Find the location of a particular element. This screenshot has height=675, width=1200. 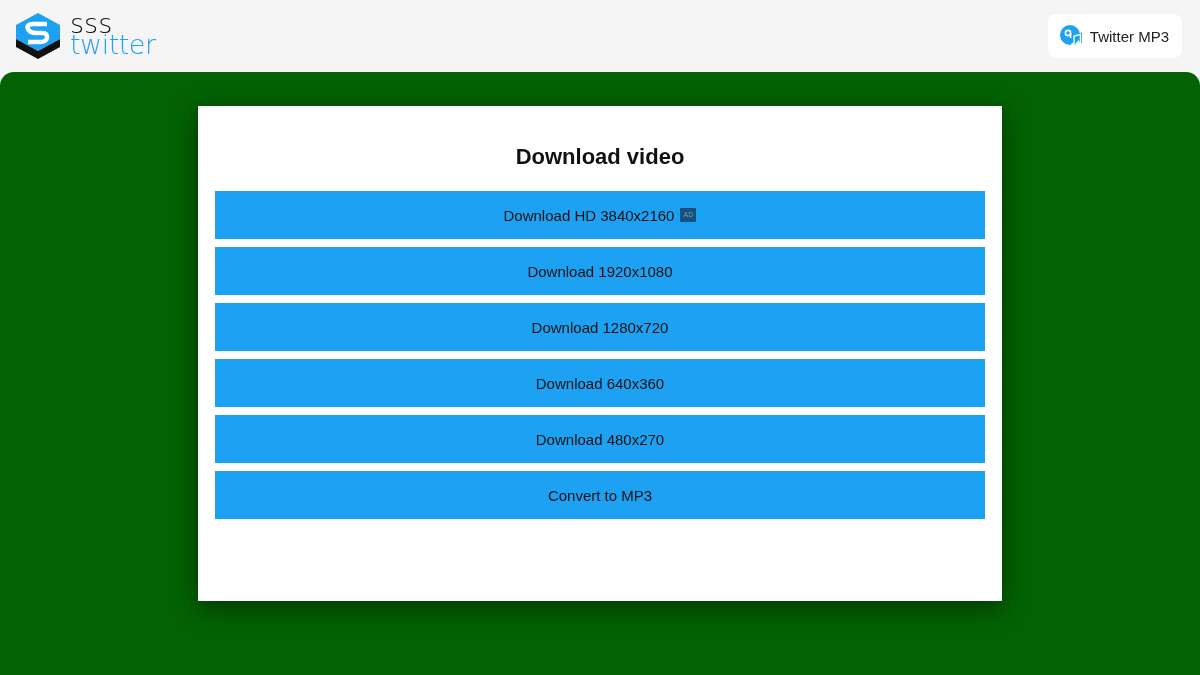

logo-text: sss is located at coordinates (91, 23).